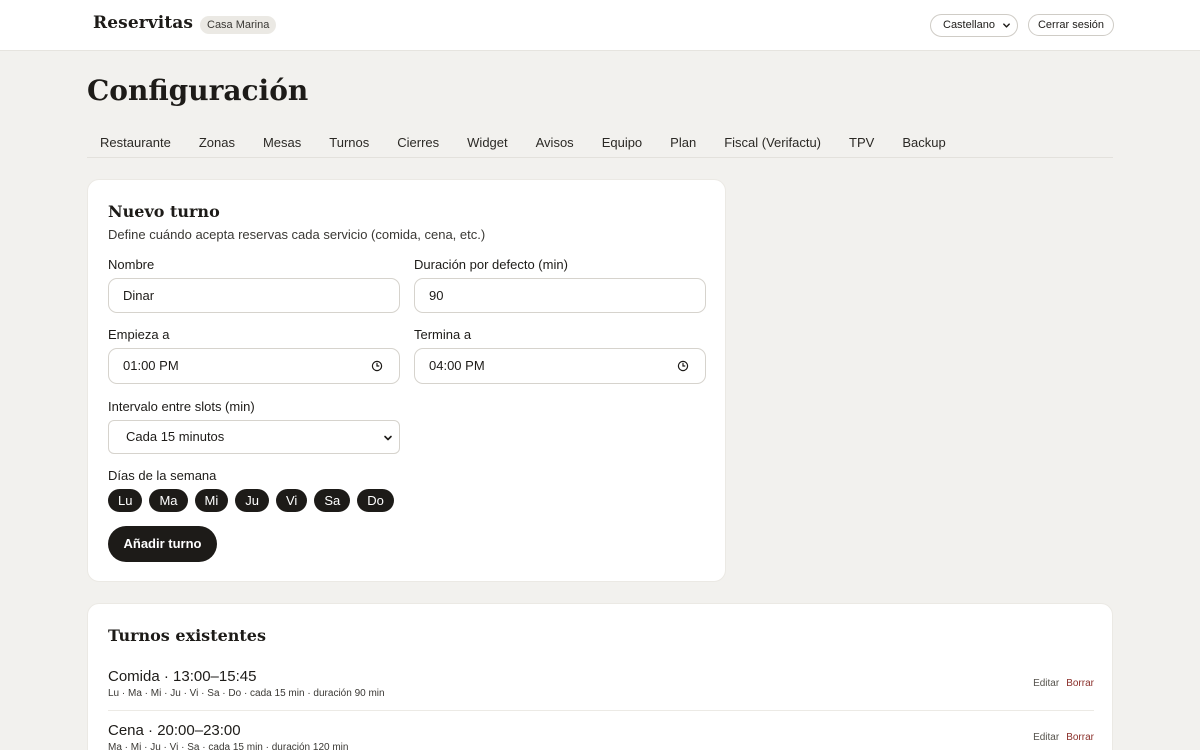 This screenshot has height=750, width=1200. I want to click on tab-backup: Backup, so click(924, 142).